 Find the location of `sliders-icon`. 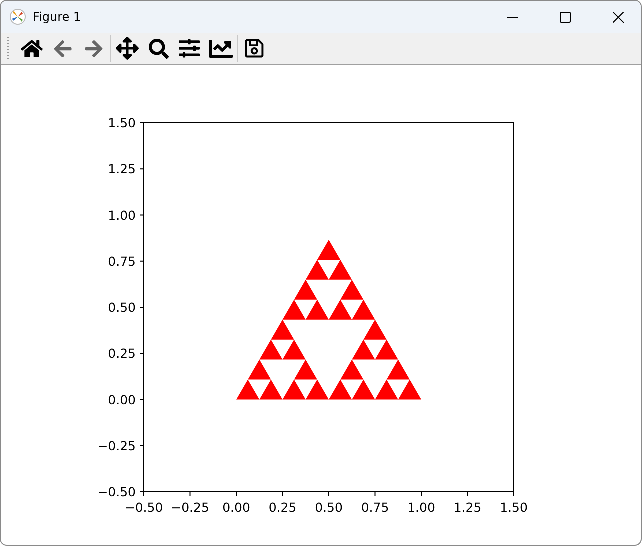

sliders-icon is located at coordinates (189, 48).